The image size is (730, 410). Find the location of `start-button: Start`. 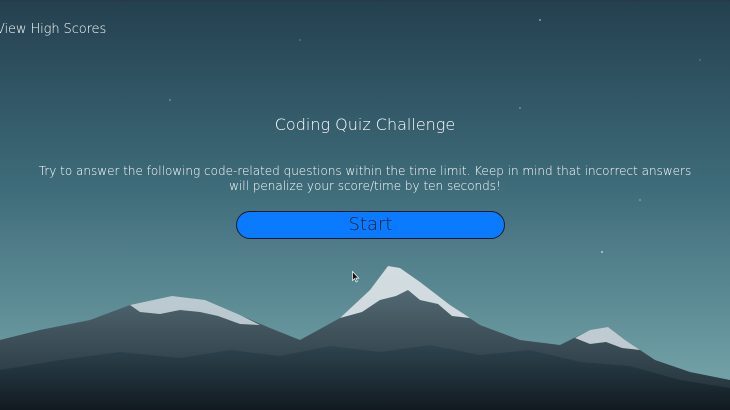

start-button: Start is located at coordinates (370, 225).